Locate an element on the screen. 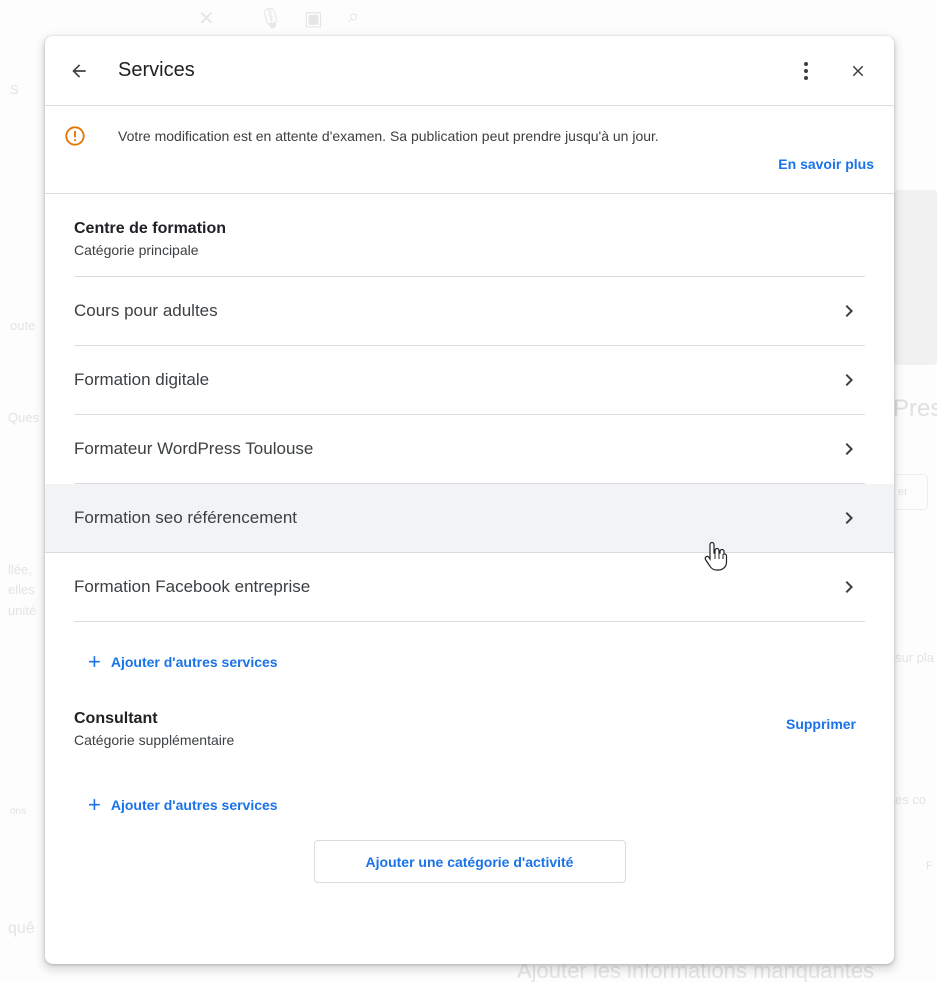 The width and height of the screenshot is (937, 982). service-label: Formation seo référencement is located at coordinates (185, 517).